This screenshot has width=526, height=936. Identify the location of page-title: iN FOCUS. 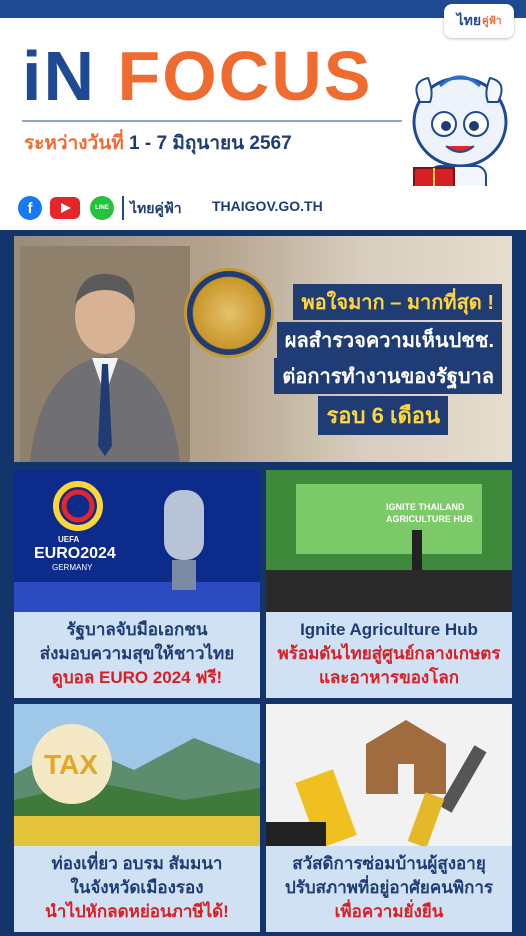
(197, 76).